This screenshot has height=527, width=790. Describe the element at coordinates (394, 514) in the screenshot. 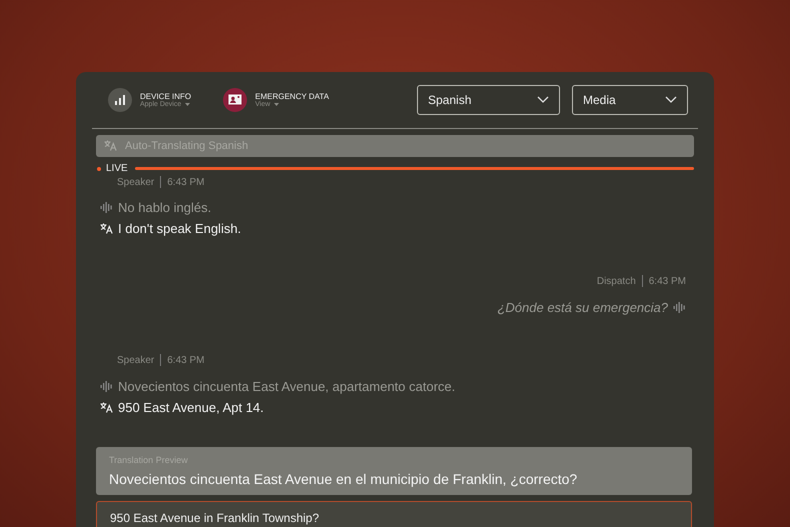

I see `input-field: 950 East Avenue in Franklin Township?` at that location.